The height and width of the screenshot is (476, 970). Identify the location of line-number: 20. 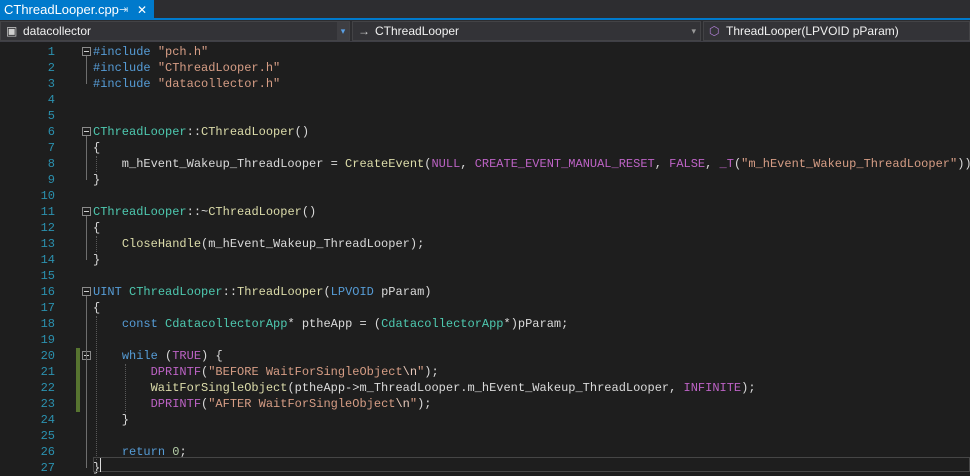
(47, 356).